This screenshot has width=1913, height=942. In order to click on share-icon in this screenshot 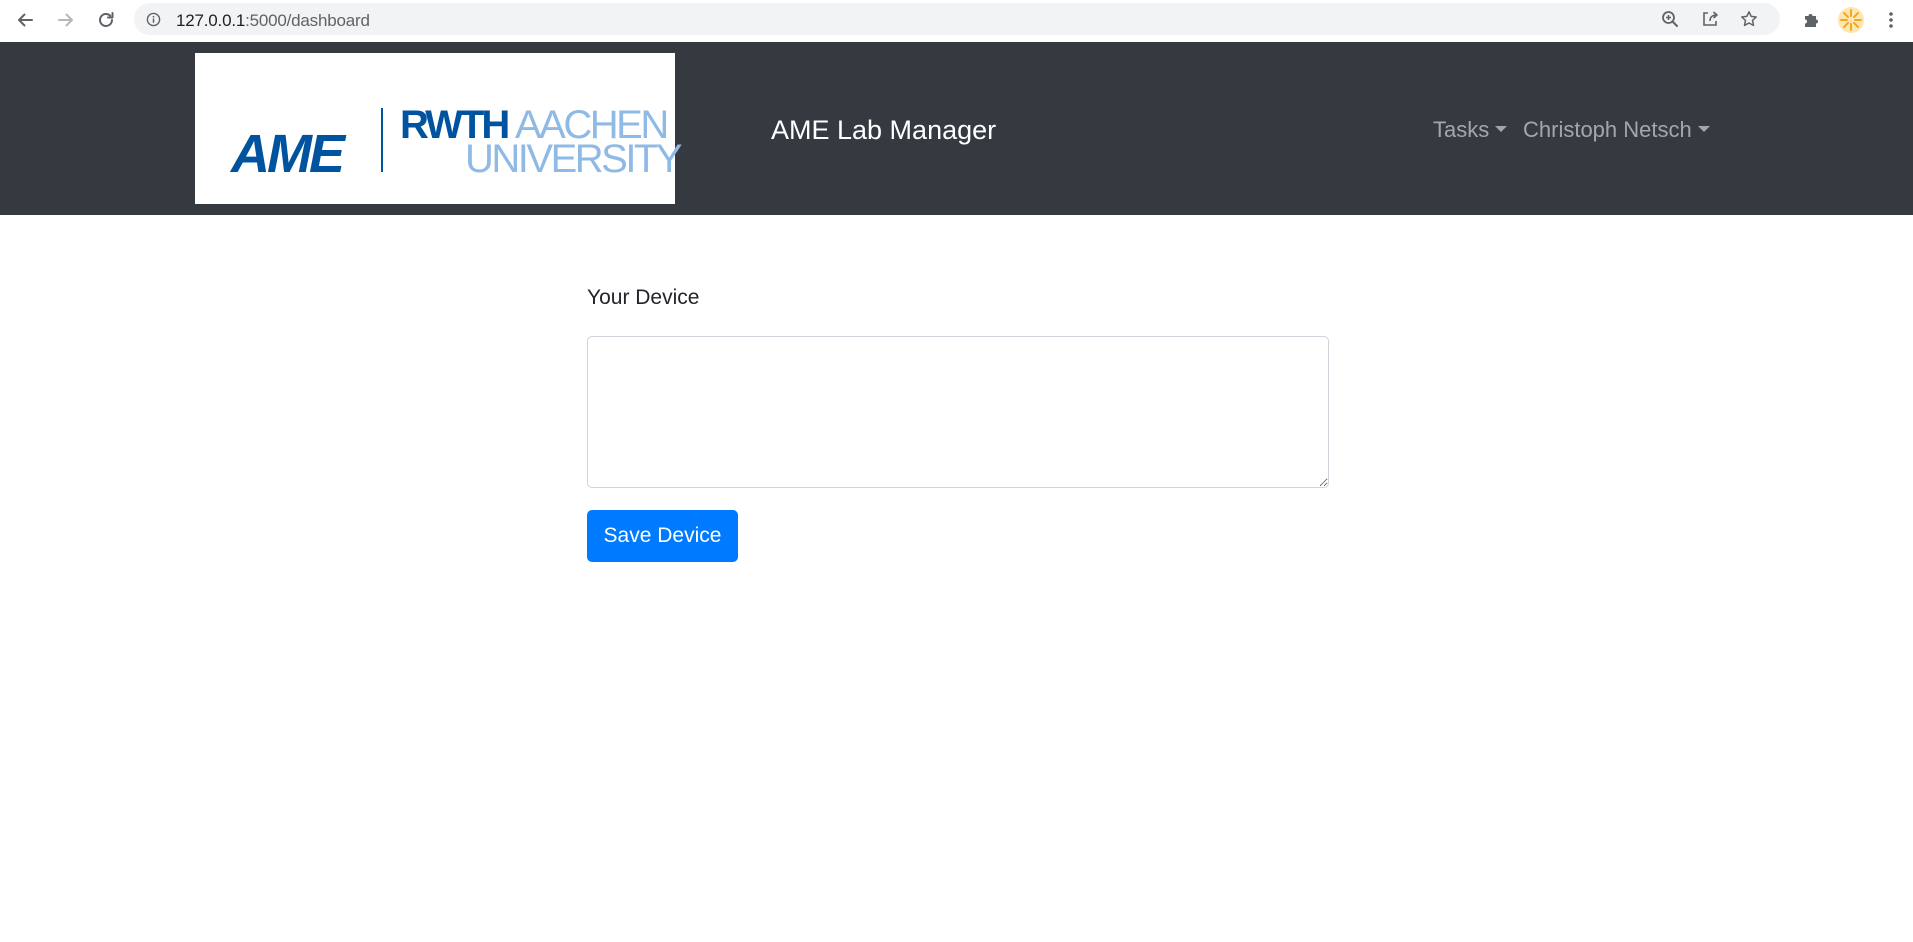, I will do `click(1710, 18)`.